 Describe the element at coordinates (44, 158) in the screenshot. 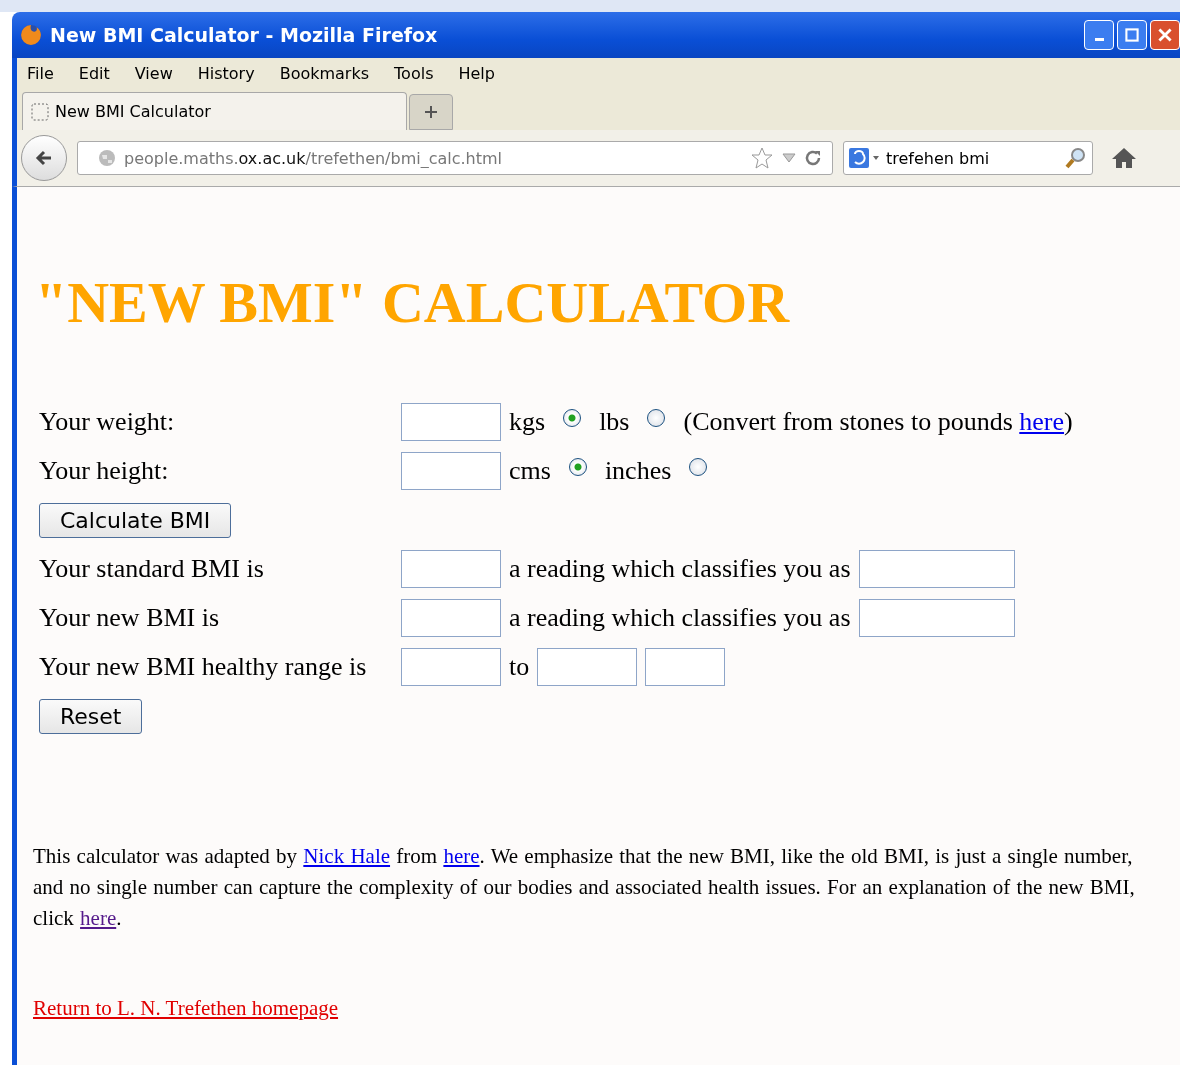

I see `back-button` at that location.